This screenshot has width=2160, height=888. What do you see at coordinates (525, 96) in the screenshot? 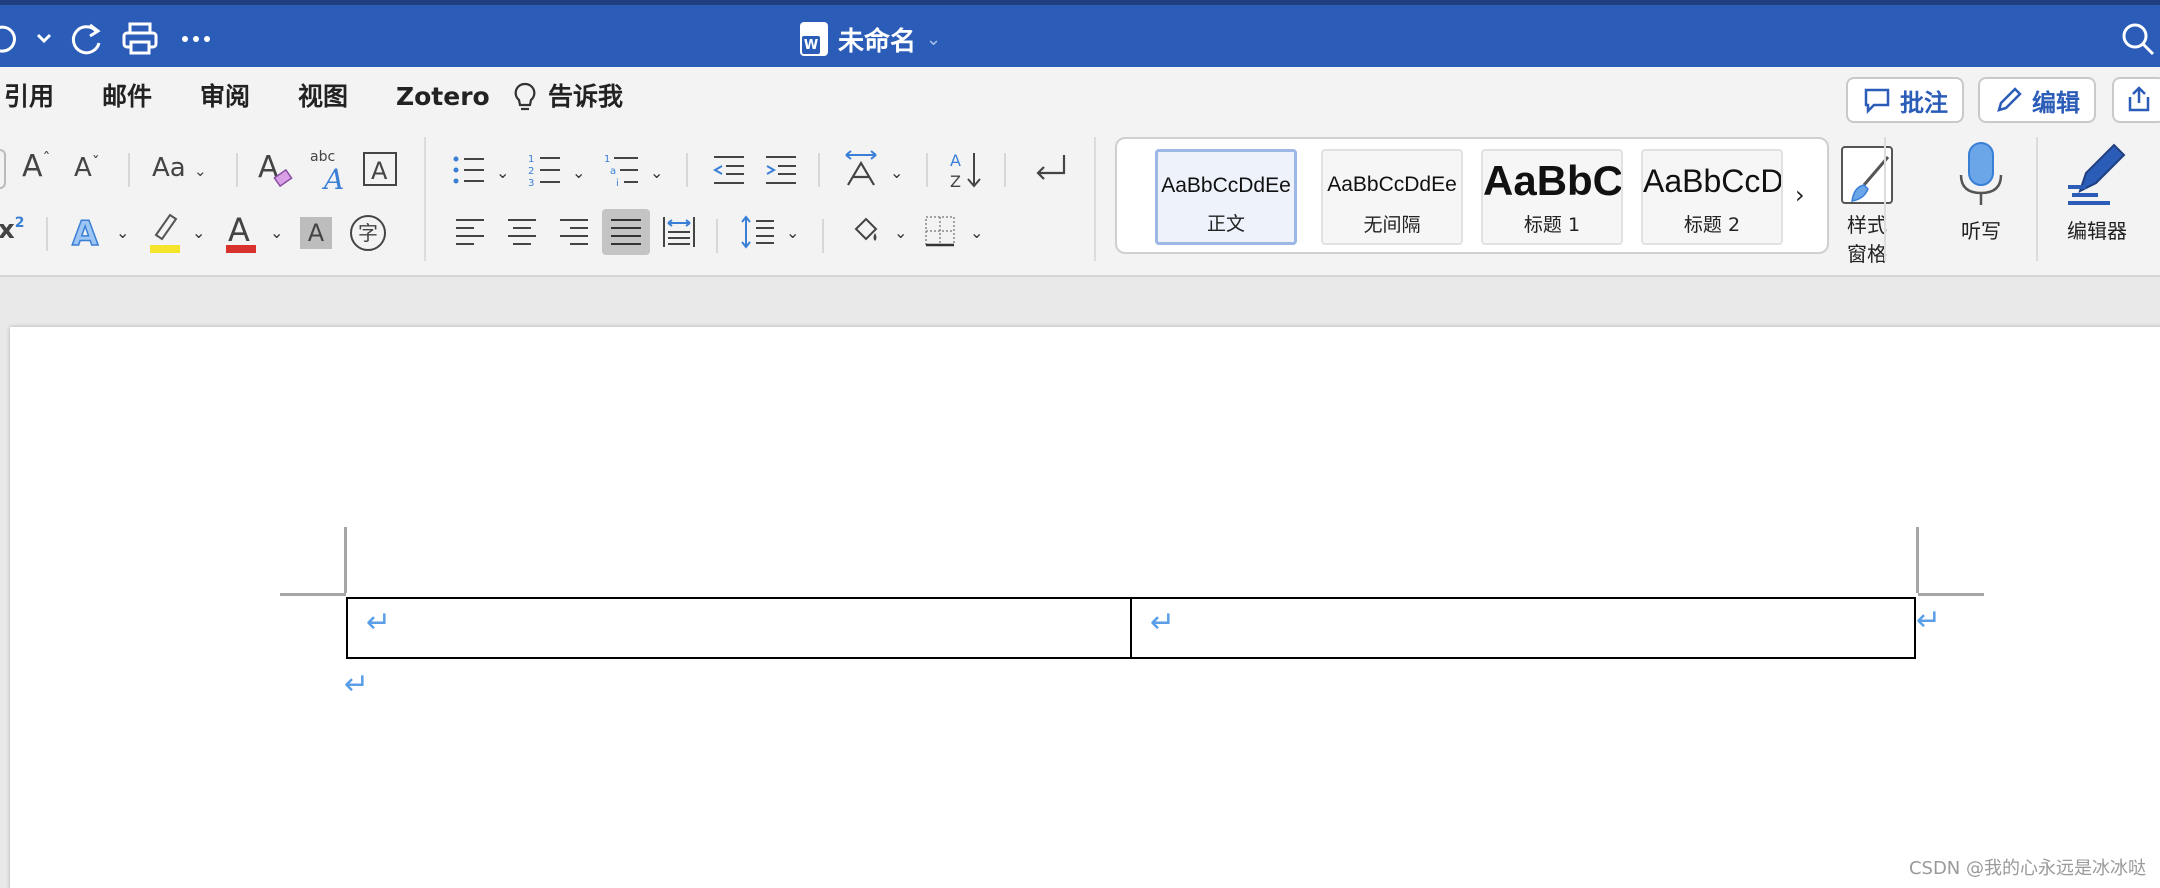
I see `lightbulb-icon` at bounding box center [525, 96].